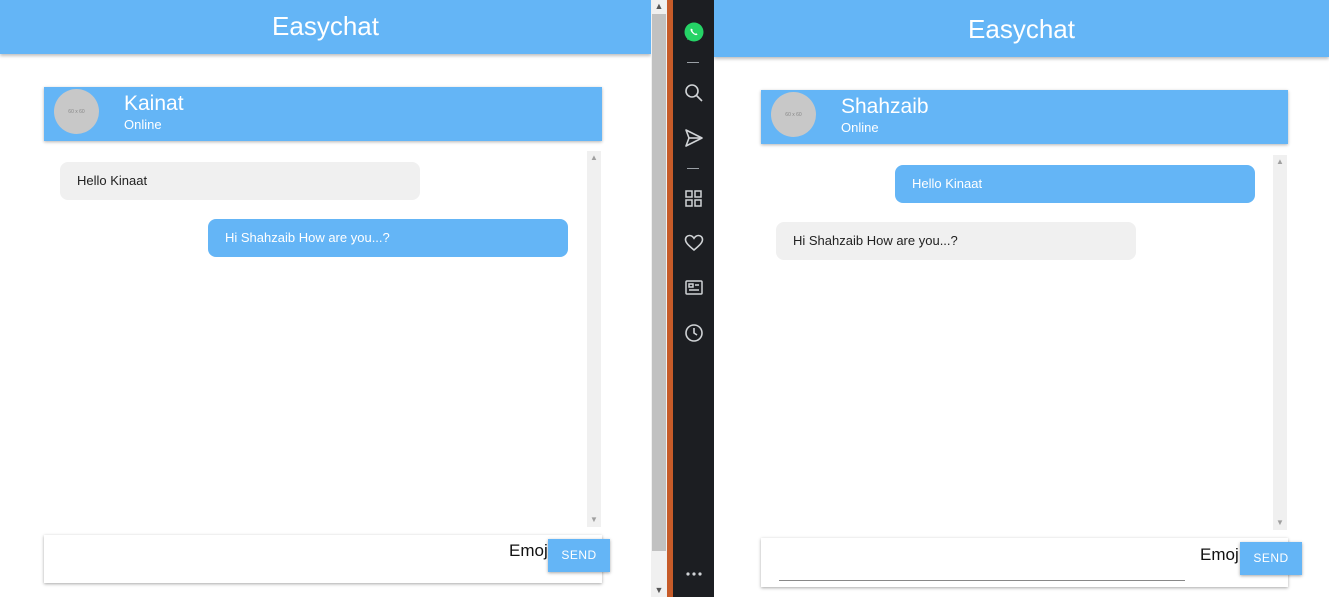 This screenshot has height=597, width=1329. Describe the element at coordinates (885, 106) in the screenshot. I see `contact-name: Shahzaib` at that location.